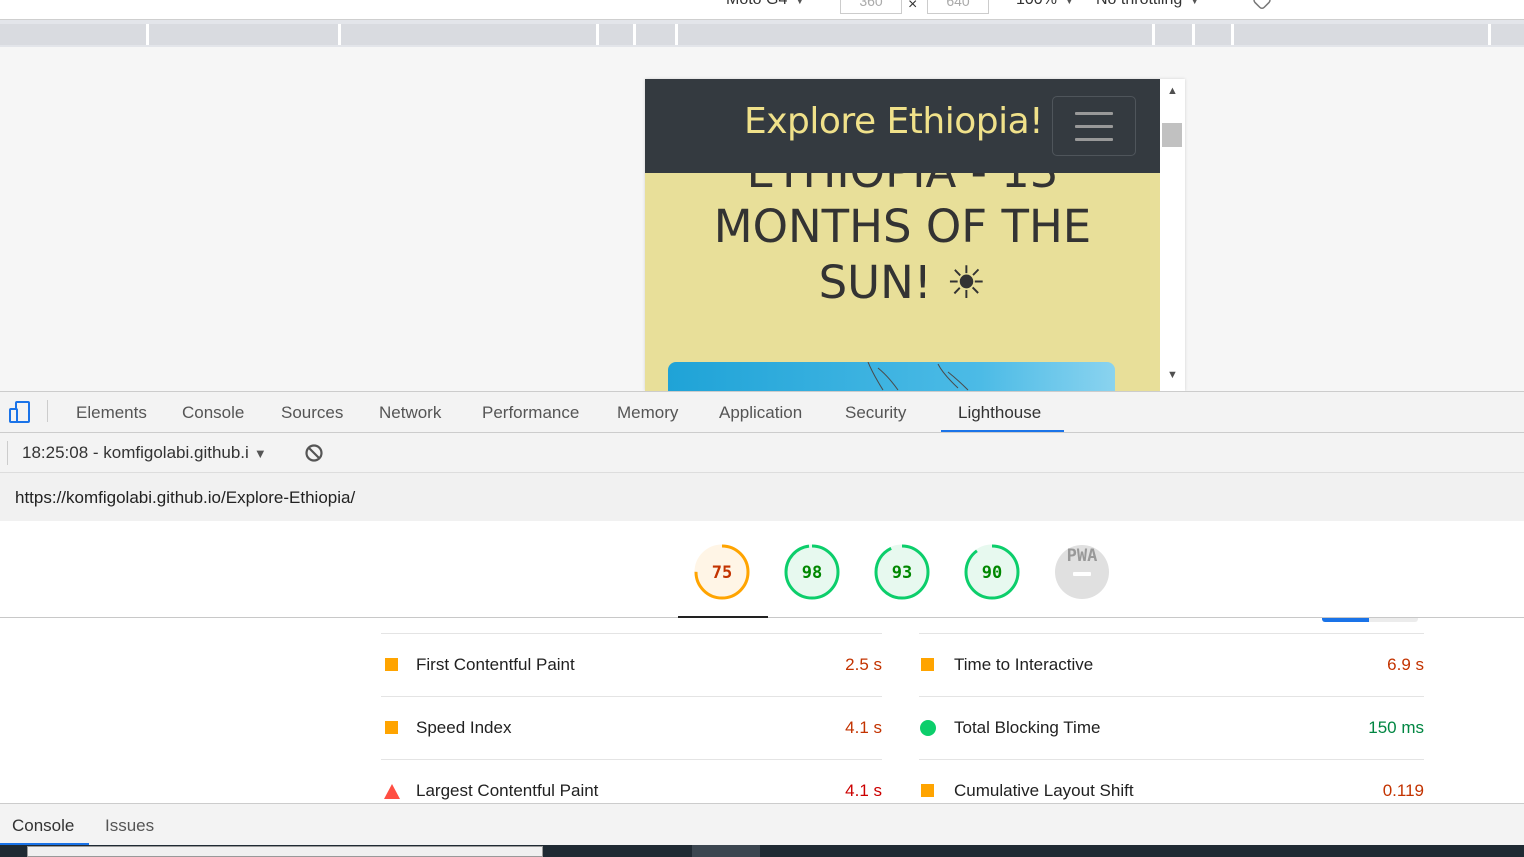 This screenshot has width=1524, height=857. Describe the element at coordinates (762, 569) in the screenshot. I see `score-gauges: 75 98 93 90 PWA` at that location.